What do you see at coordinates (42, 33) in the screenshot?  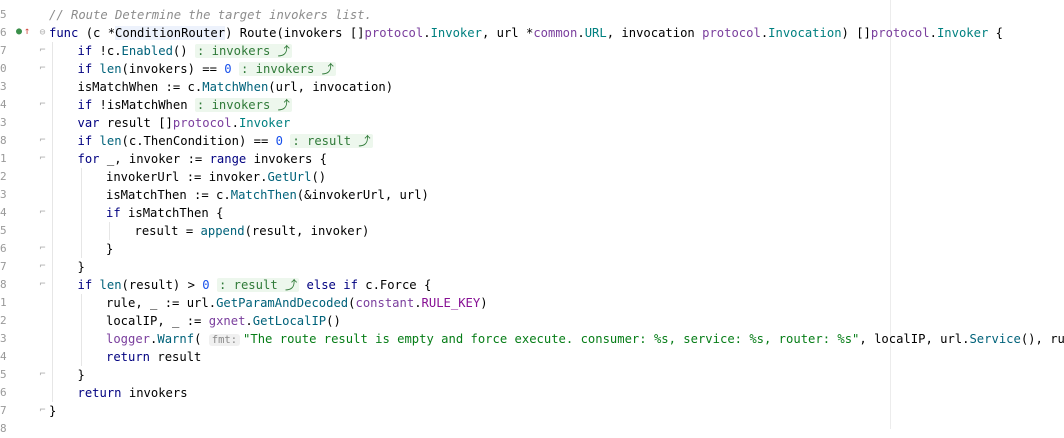 I see `fold-open-icon: ⊖` at bounding box center [42, 33].